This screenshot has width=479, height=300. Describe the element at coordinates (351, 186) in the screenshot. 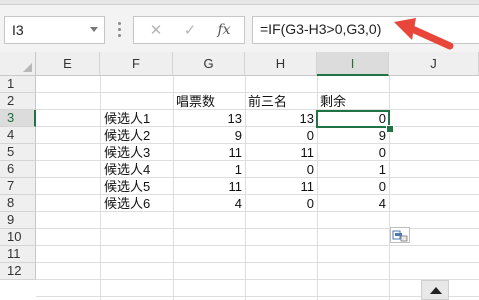

I see `cell-i7: 0` at that location.